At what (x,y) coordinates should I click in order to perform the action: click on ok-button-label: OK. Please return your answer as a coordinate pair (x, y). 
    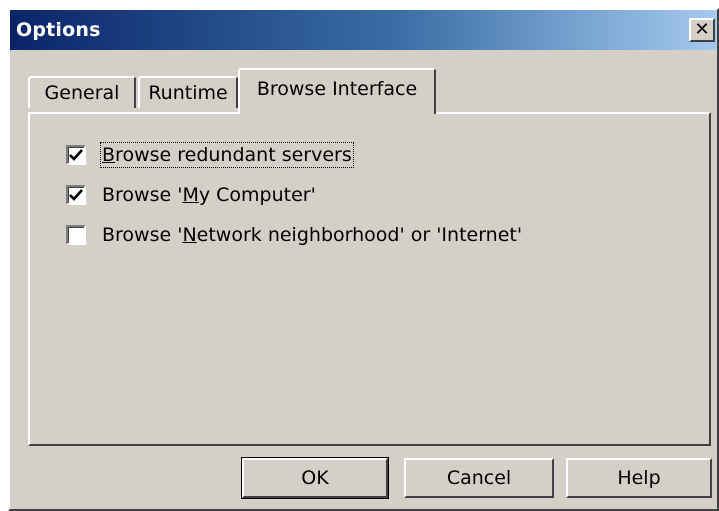
    Looking at the image, I should click on (315, 478).